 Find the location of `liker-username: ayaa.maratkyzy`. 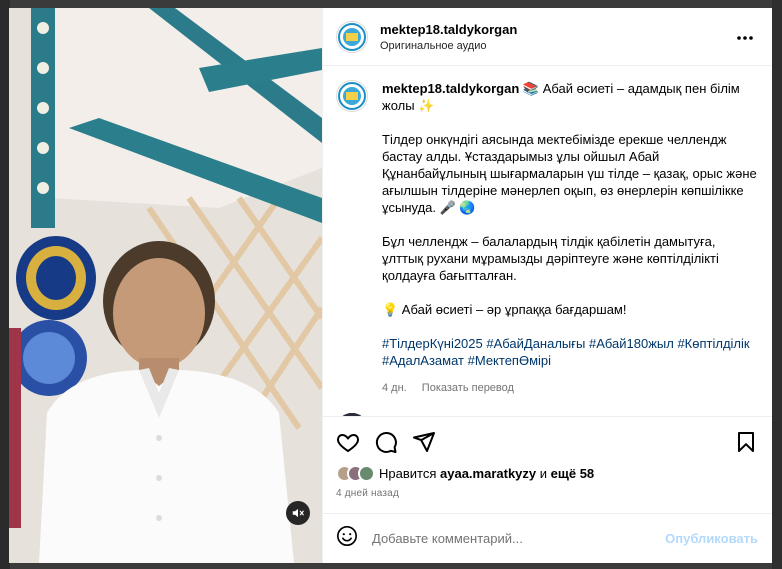

liker-username: ayaa.maratkyzy is located at coordinates (488, 473).